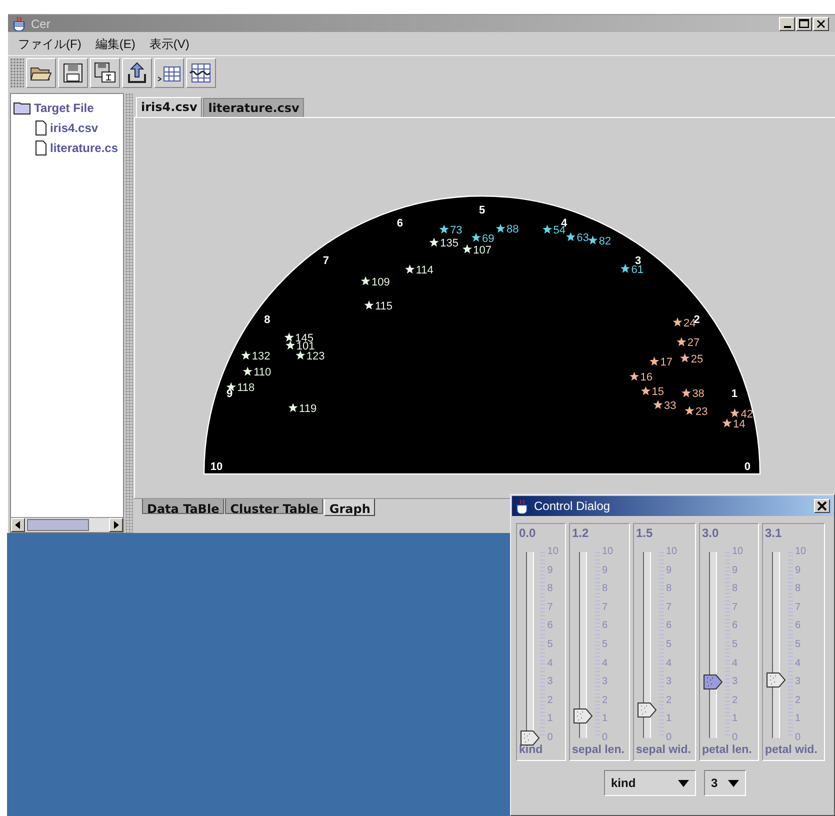 This screenshot has width=835, height=816. I want to click on menu-item: 表示(V), so click(169, 44).